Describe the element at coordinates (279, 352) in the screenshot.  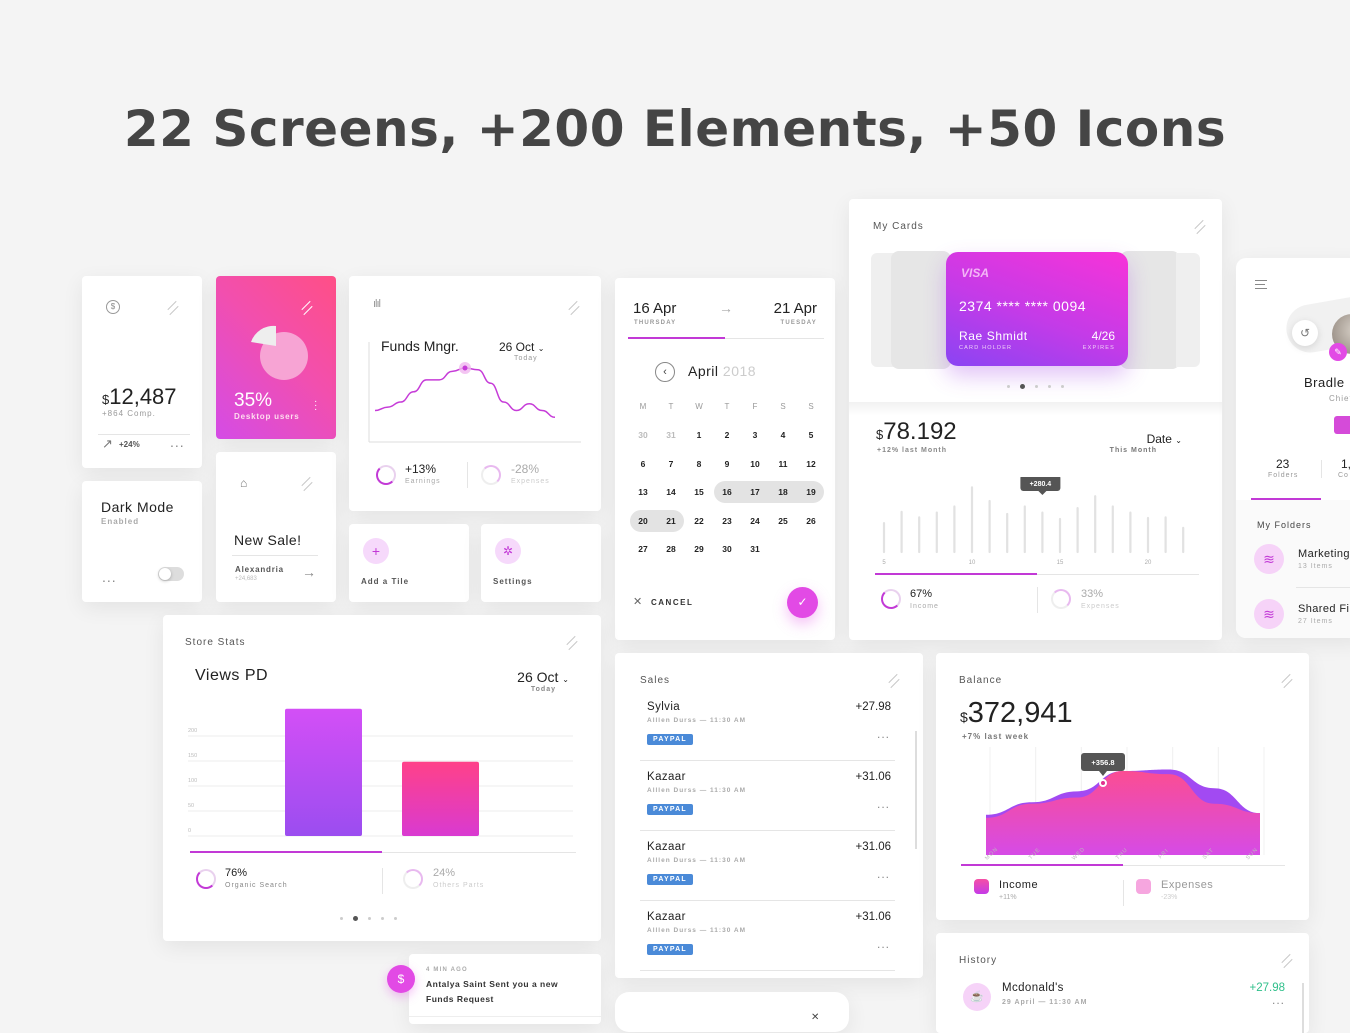
I see `pie-chart-icon` at that location.